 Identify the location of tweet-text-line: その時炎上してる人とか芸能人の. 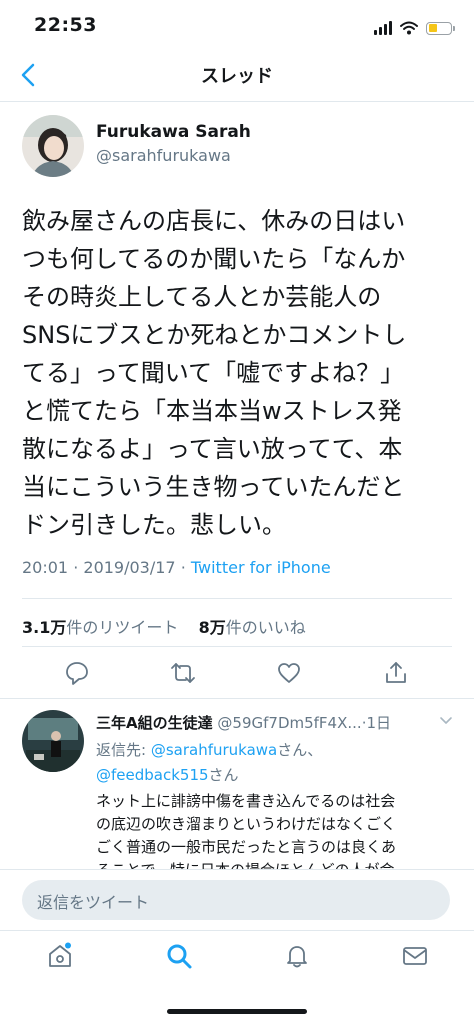
(202, 297).